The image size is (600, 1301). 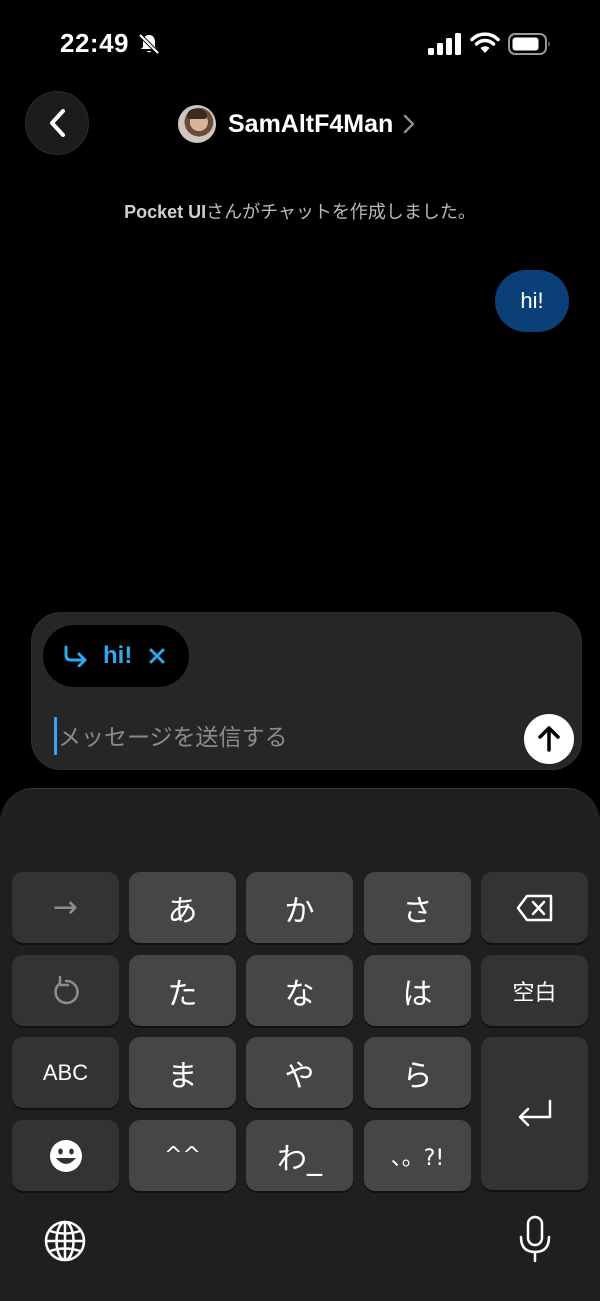 I want to click on send-button, so click(x=549, y=739).